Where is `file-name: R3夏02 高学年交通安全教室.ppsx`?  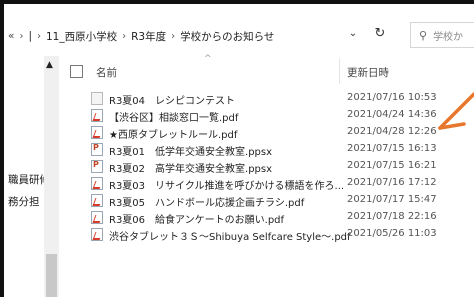 file-name: R3夏02 高学年交通安全教室.ppsx is located at coordinates (191, 169).